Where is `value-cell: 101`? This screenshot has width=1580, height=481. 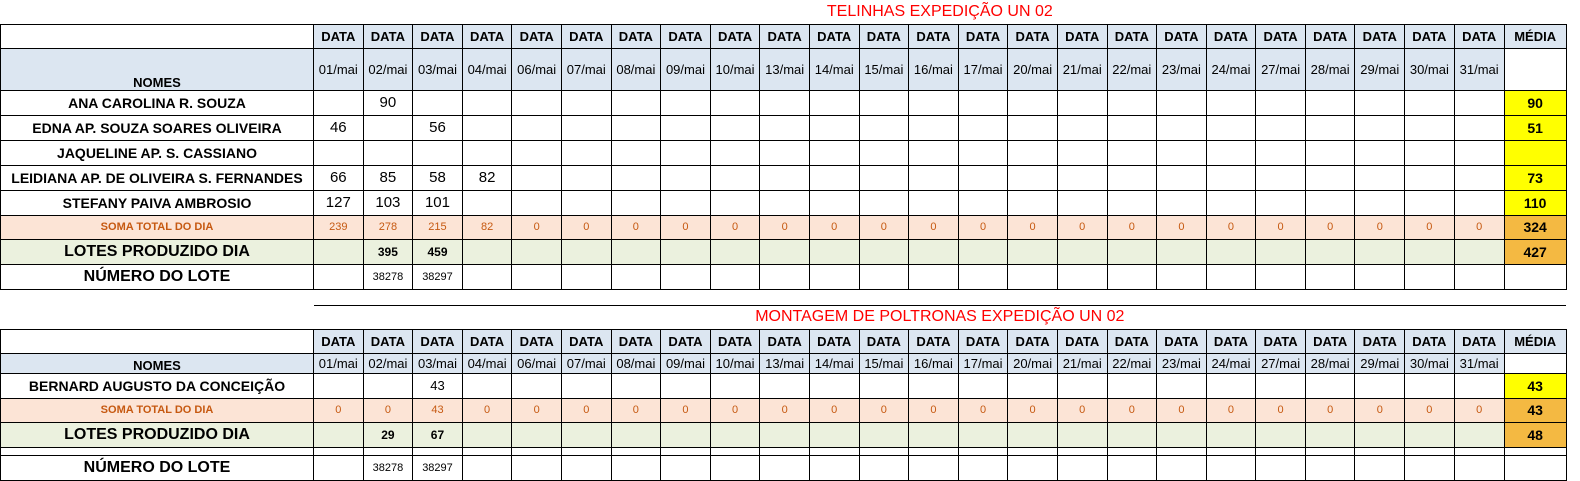 value-cell: 101 is located at coordinates (437, 202).